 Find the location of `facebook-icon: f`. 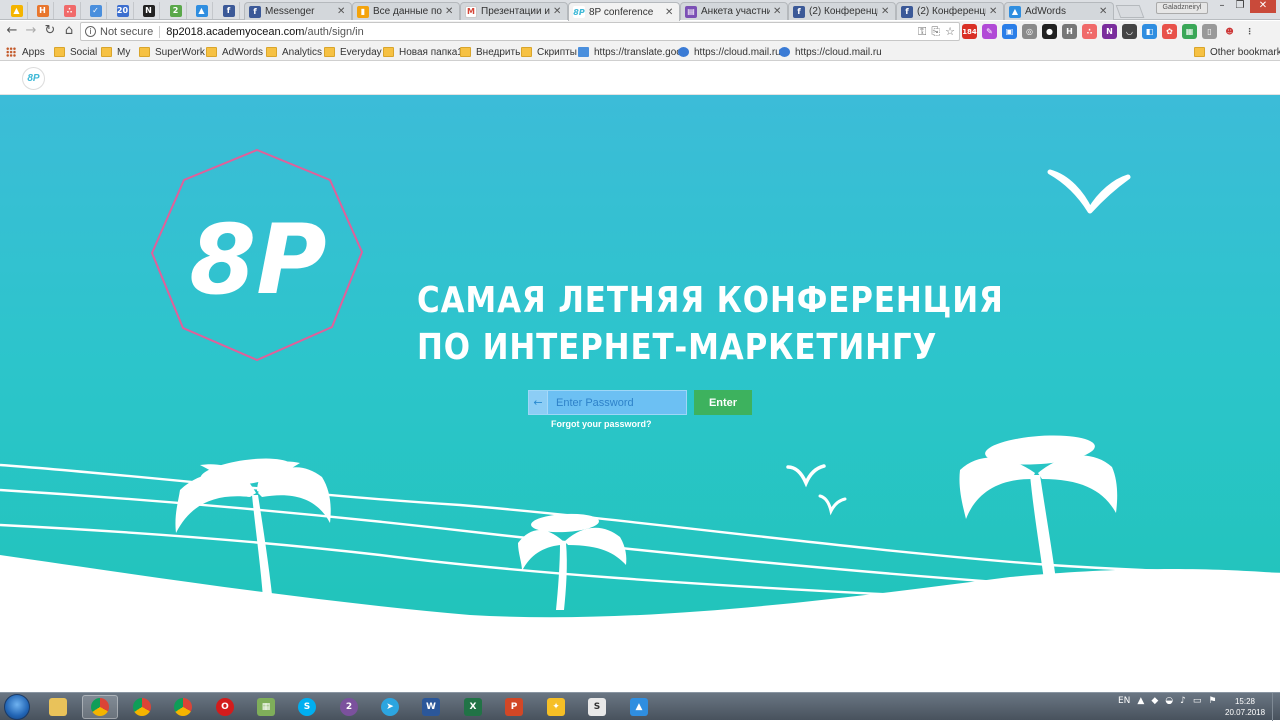

facebook-icon: f is located at coordinates (907, 11).